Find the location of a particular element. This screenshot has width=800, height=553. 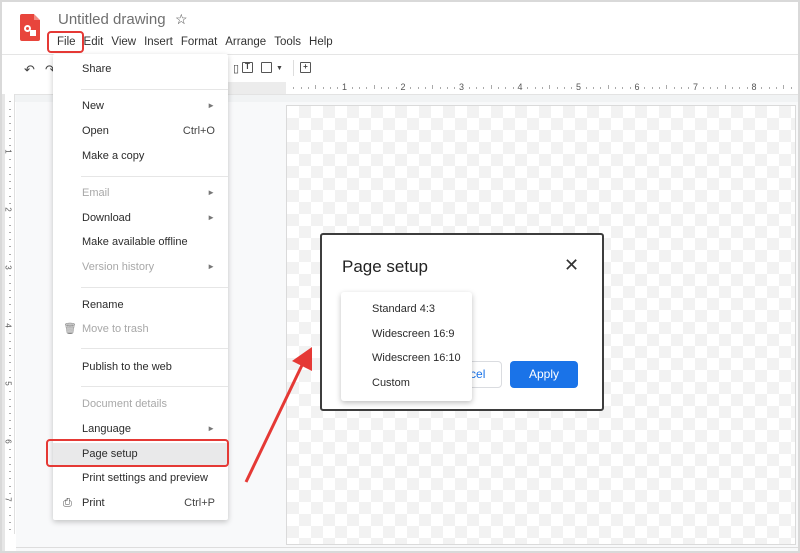

email-label: Email is located at coordinates (96, 193).